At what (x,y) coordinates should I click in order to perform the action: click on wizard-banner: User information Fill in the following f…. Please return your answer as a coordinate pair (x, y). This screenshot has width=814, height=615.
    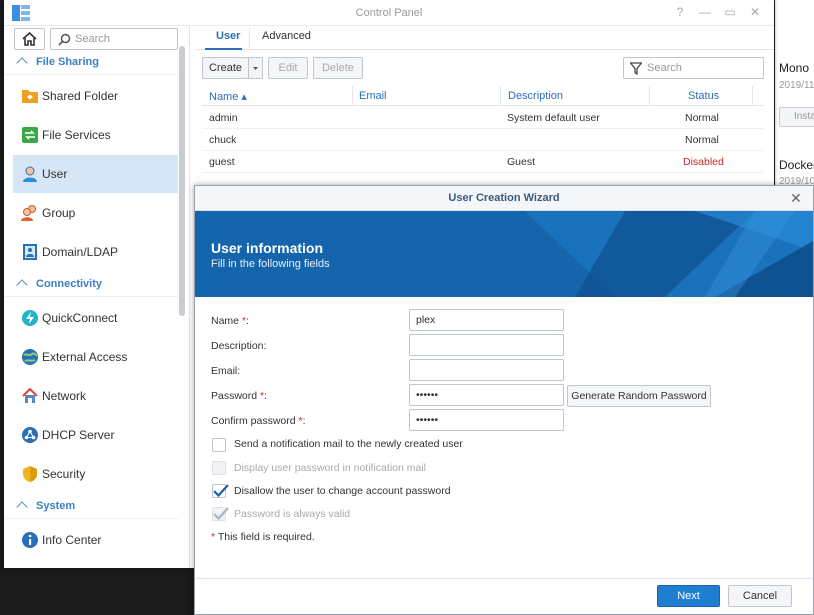
    Looking at the image, I should click on (504, 254).